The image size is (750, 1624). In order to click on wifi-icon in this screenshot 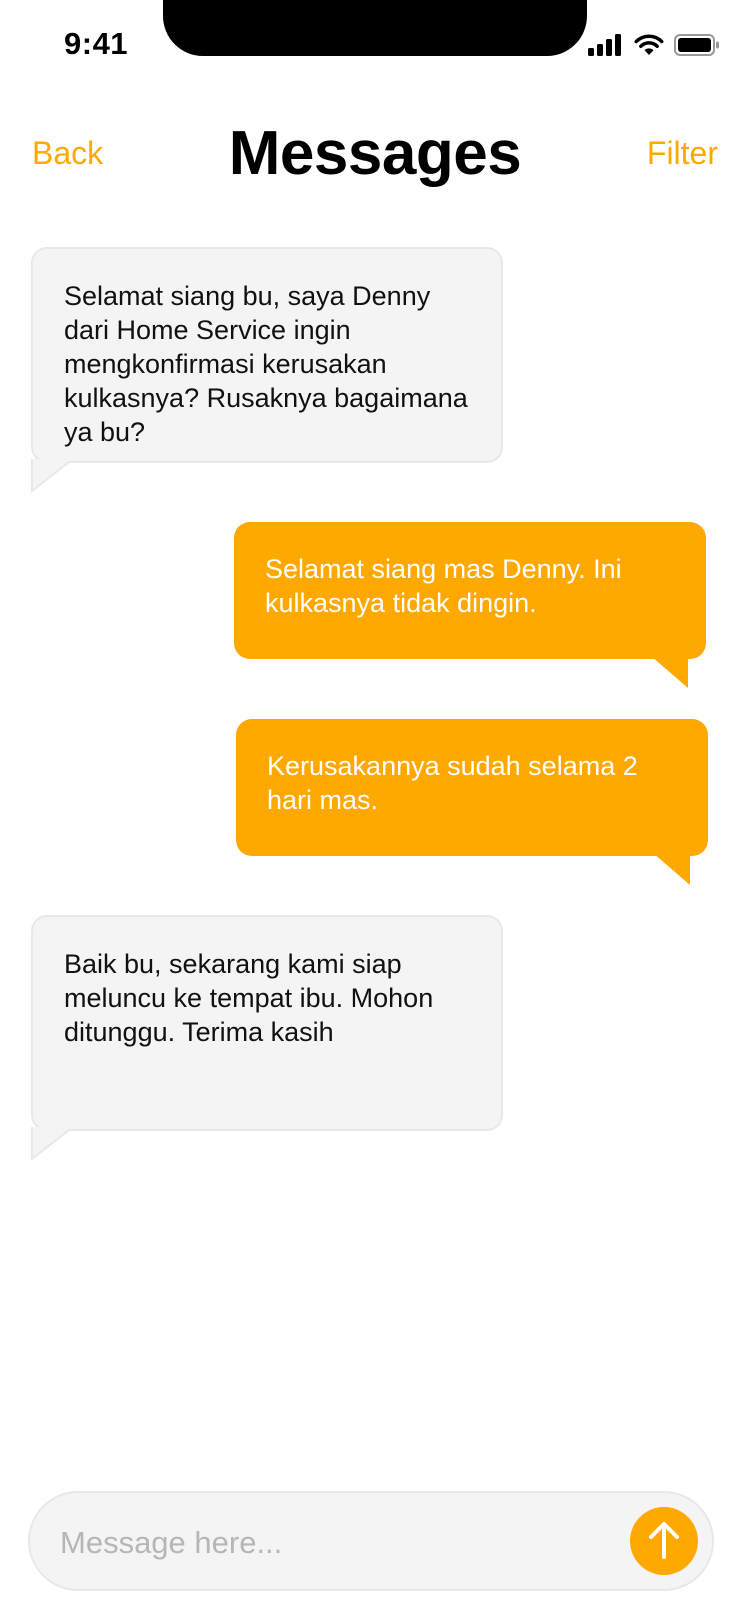, I will do `click(649, 47)`.